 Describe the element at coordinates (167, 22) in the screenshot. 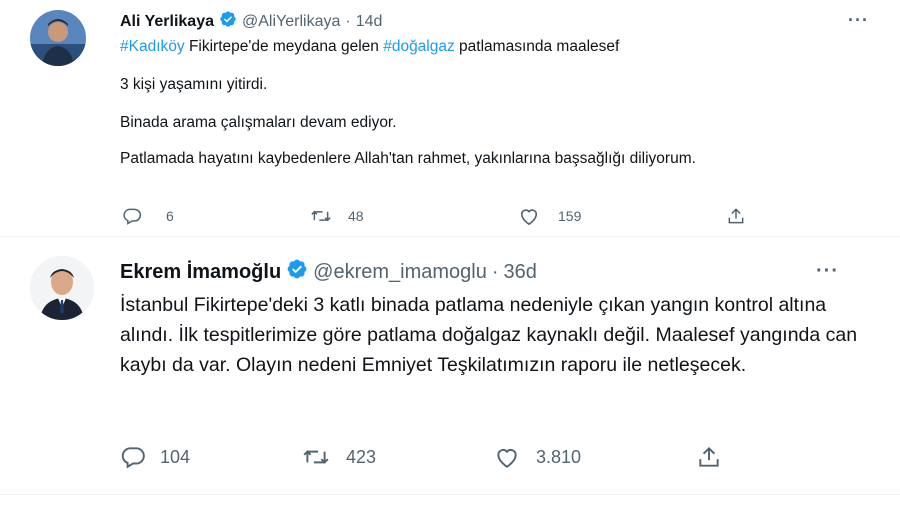

I see `author-name: Ali Yerlikaya` at that location.